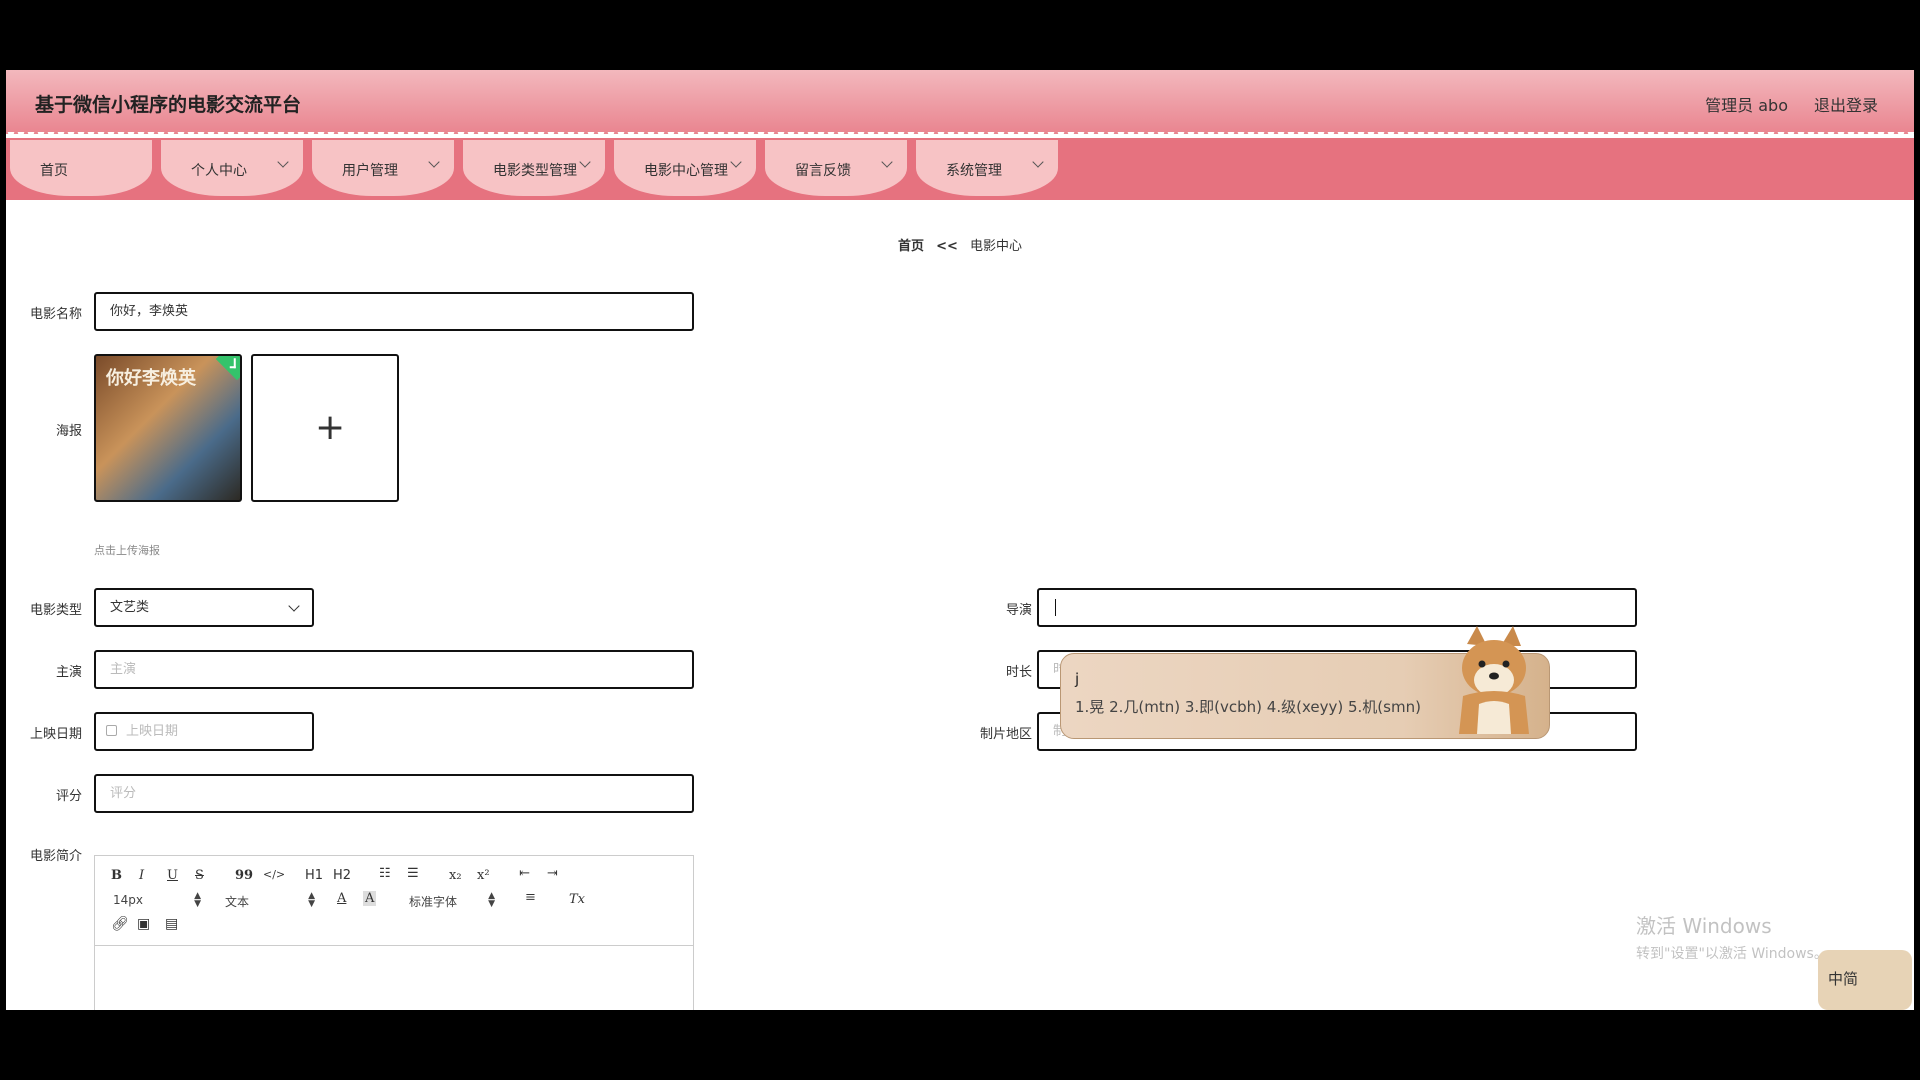 The height and width of the screenshot is (1080, 1920). I want to click on region-label: 制片地区, so click(1005, 734).